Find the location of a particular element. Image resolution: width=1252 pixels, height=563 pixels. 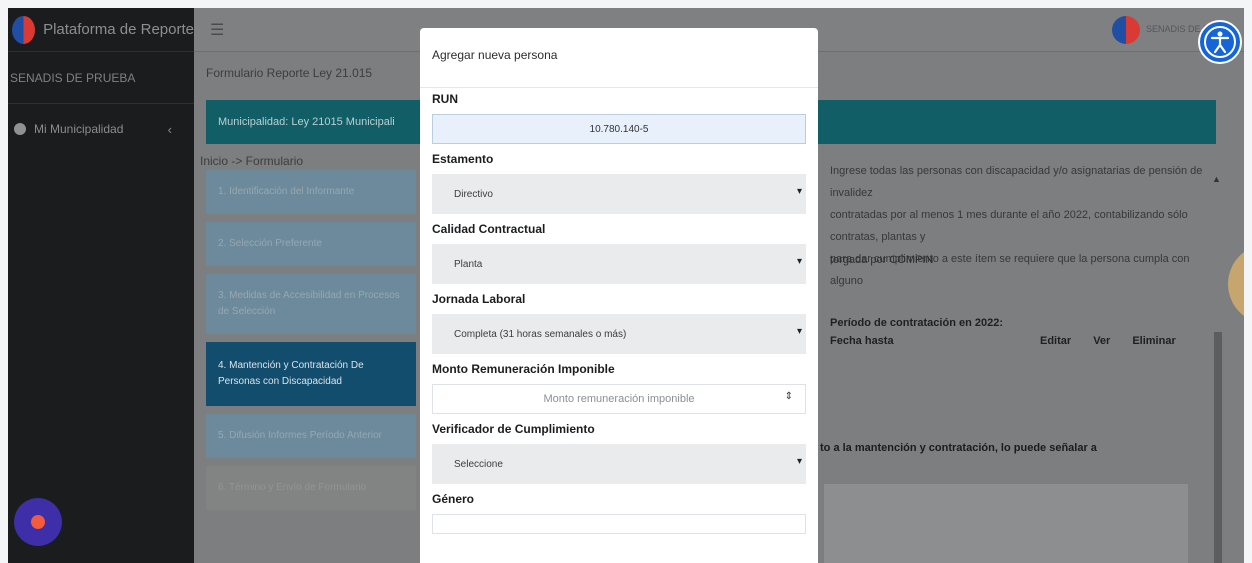

genero-select is located at coordinates (619, 524).